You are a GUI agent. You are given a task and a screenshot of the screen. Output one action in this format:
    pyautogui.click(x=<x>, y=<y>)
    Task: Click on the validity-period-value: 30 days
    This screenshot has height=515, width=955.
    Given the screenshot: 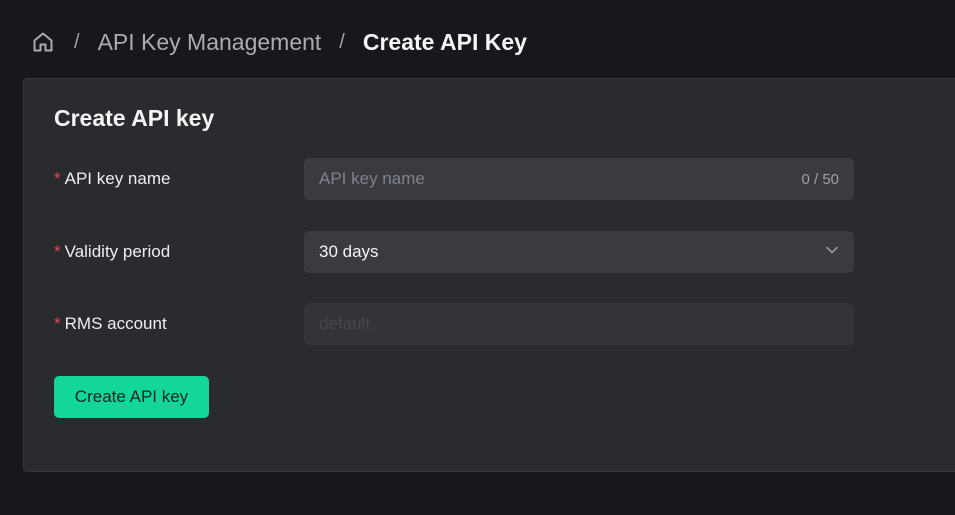 What is the action you would take?
    pyautogui.click(x=349, y=251)
    